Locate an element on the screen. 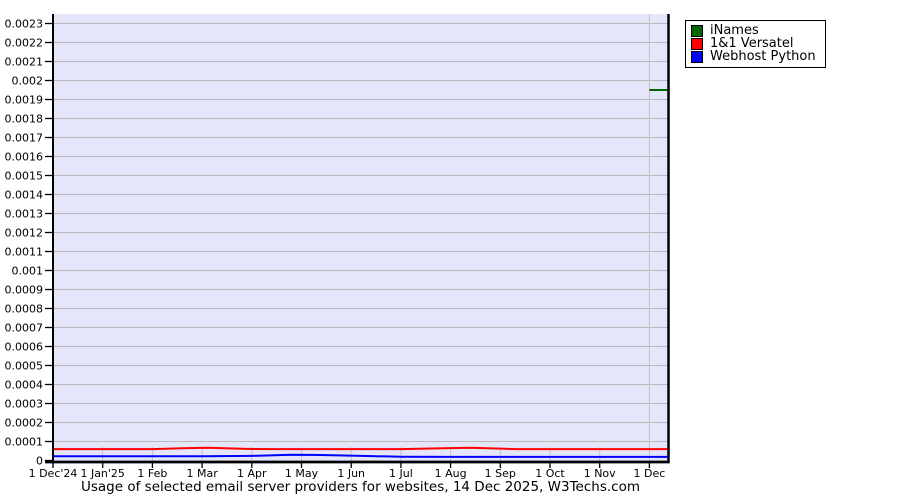 The image size is (900, 500). y-tick-label: 0.0015 is located at coordinates (24, 176).